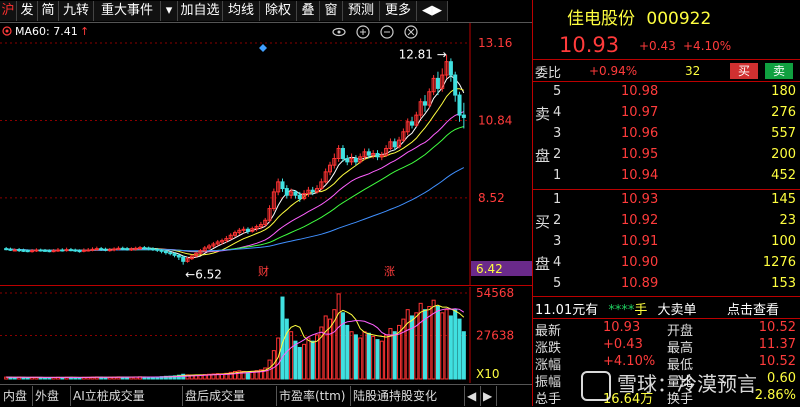 The height and width of the screenshot is (407, 800). I want to click on book-vol: 1276, so click(779, 262).